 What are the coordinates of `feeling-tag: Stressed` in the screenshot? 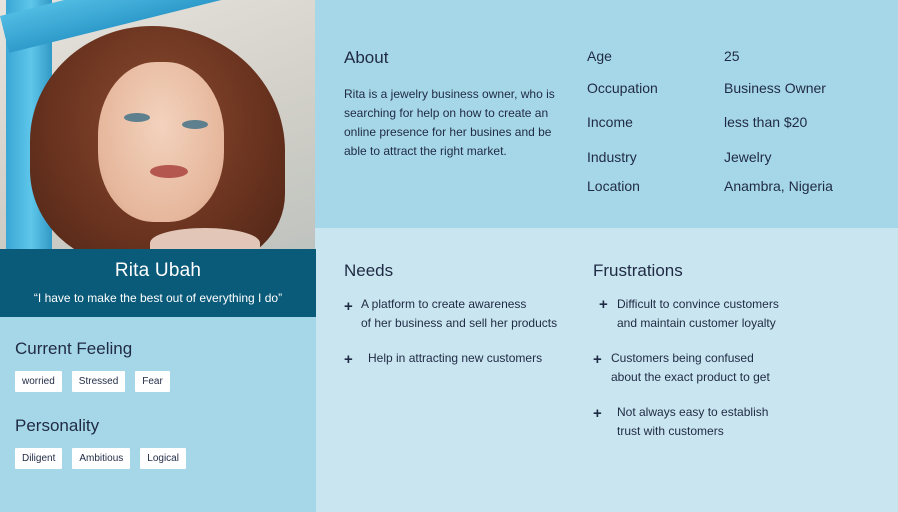 It's located at (98, 381).